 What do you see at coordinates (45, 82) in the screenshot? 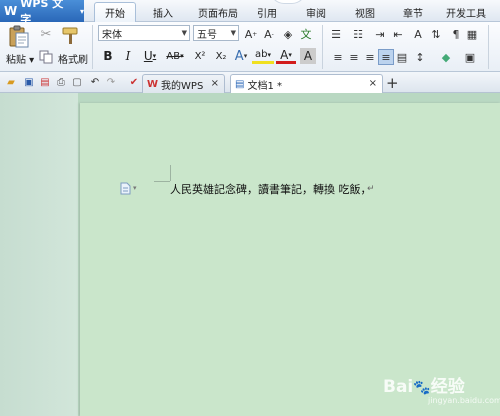
I see `pdf-icon: ▤` at bounding box center [45, 82].